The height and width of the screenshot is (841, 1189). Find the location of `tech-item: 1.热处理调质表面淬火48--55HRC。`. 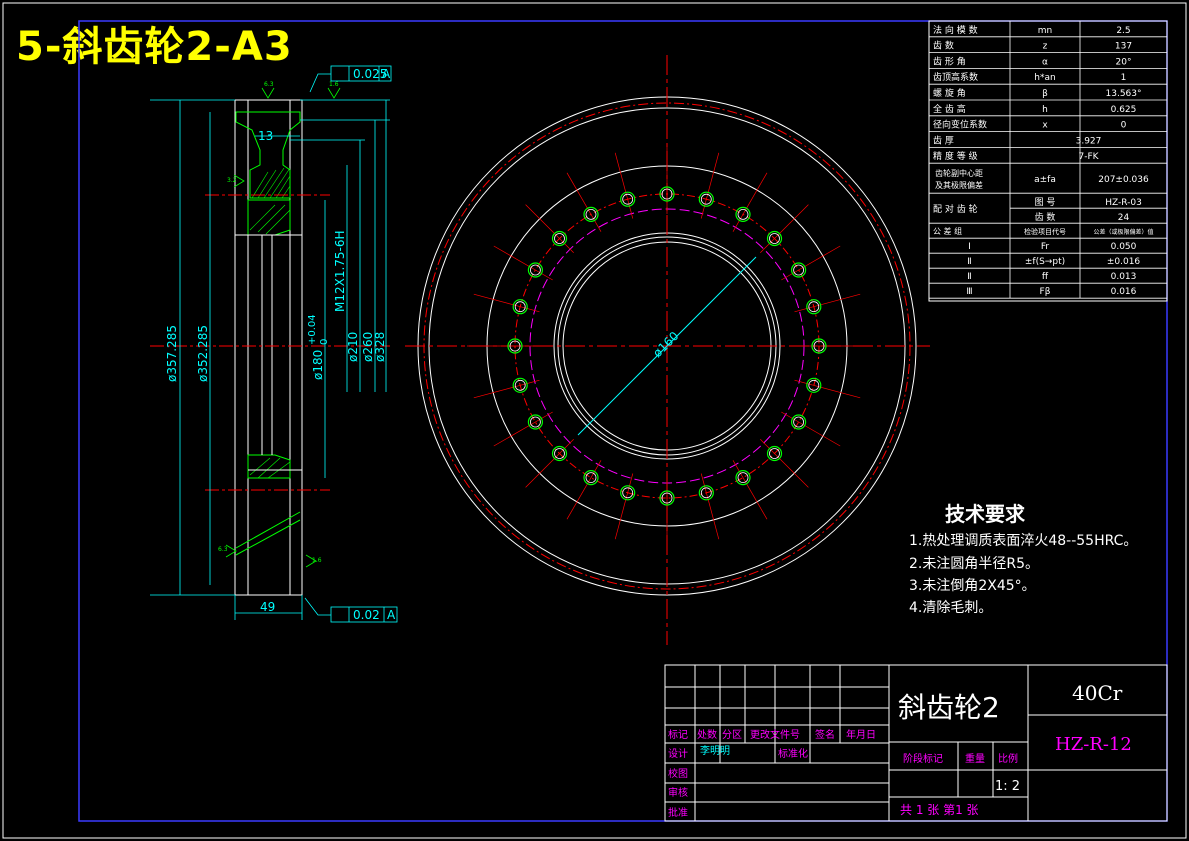

tech-item: 1.热处理调质表面淬火48--55HRC。 is located at coordinates (1023, 541).